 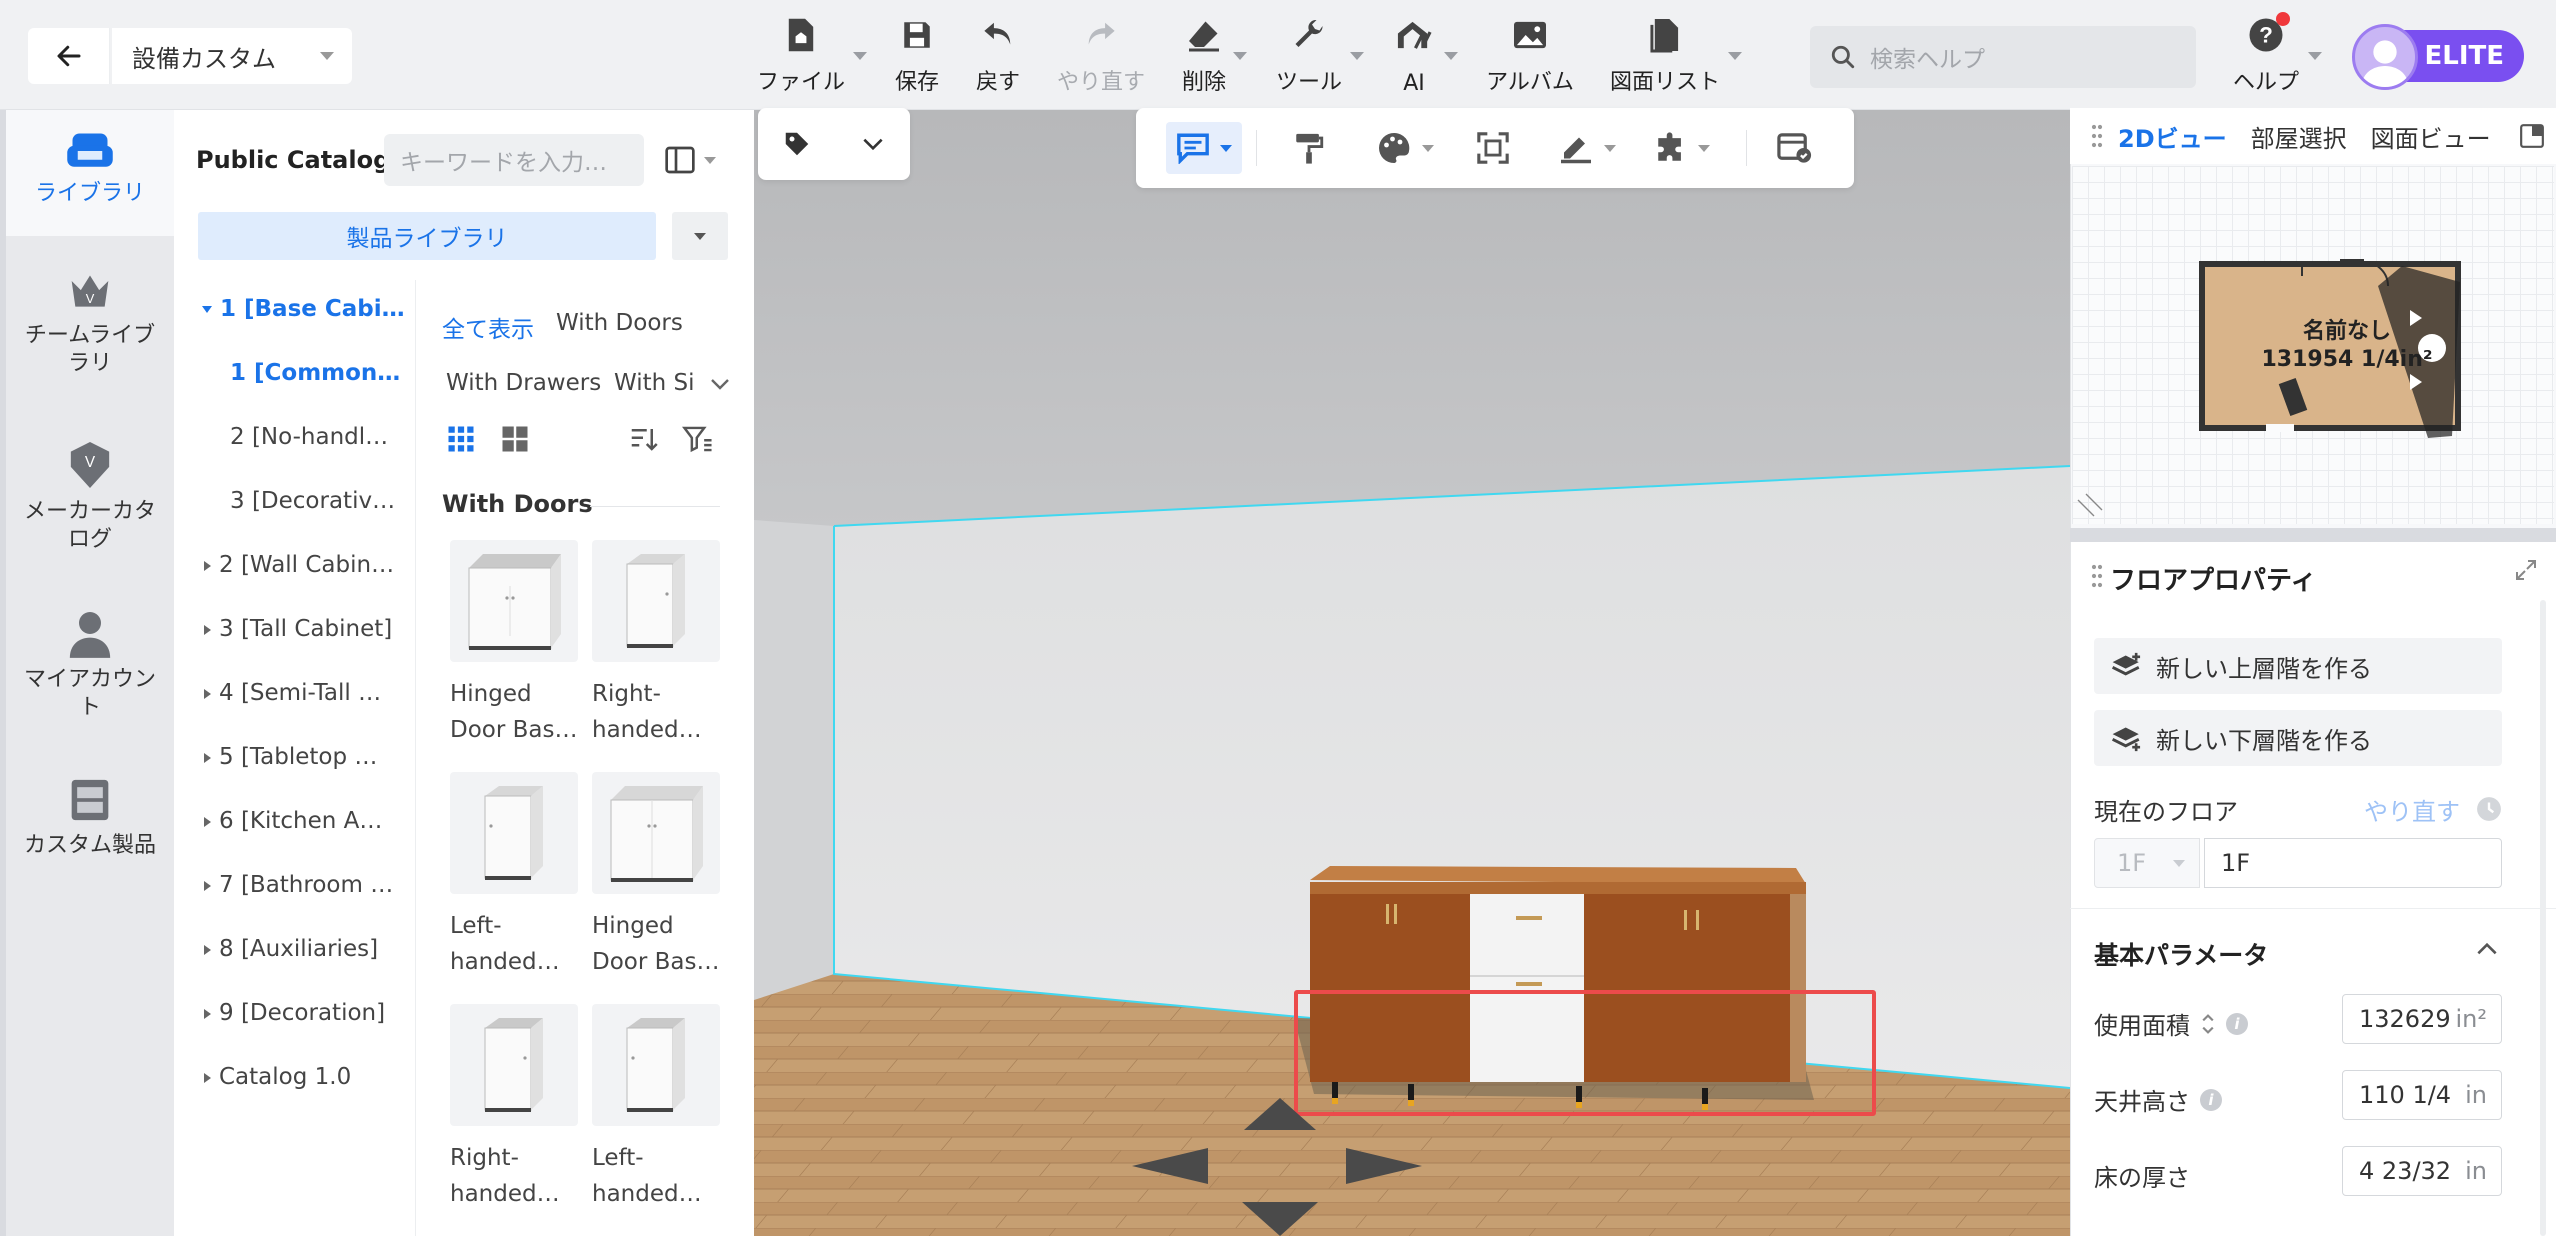 What do you see at coordinates (2532, 136) in the screenshot?
I see `panel-toggle-icon` at bounding box center [2532, 136].